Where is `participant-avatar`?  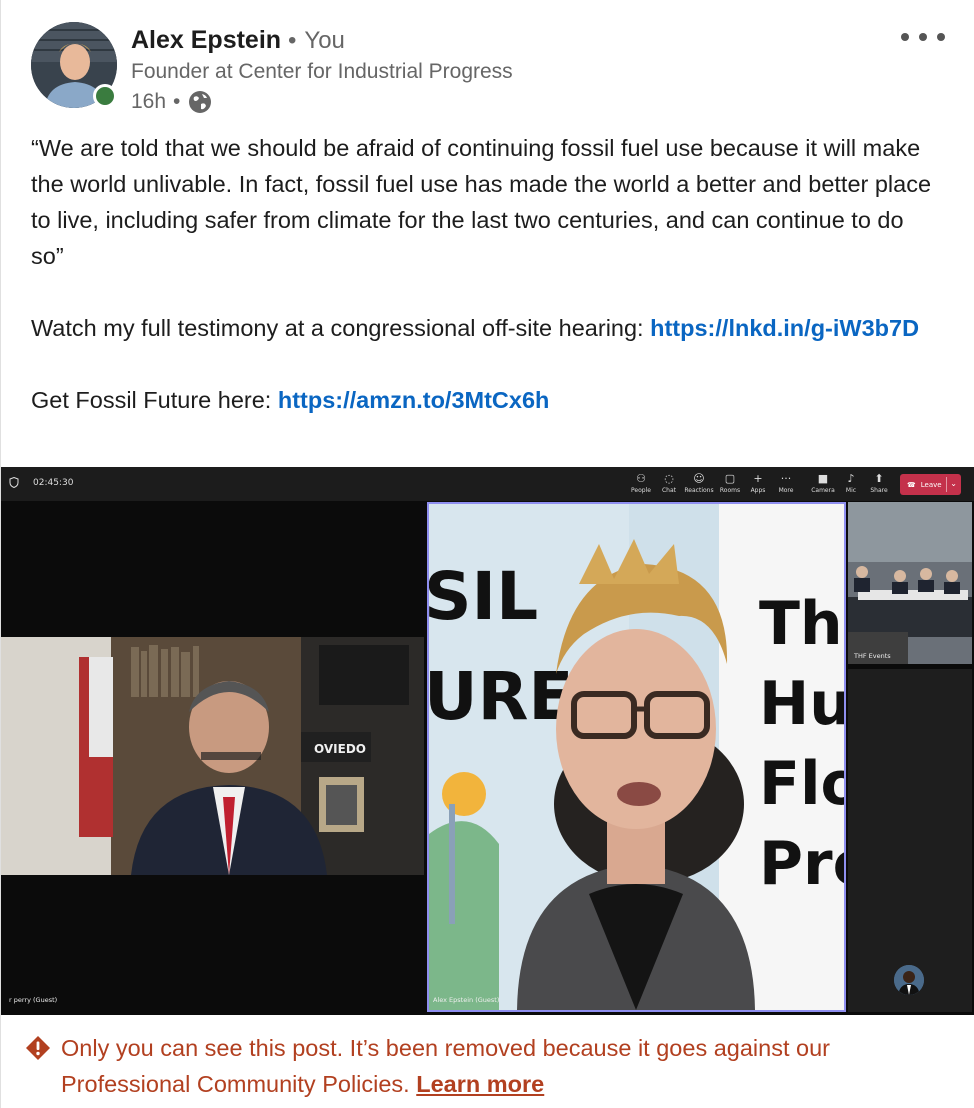
participant-avatar is located at coordinates (909, 980).